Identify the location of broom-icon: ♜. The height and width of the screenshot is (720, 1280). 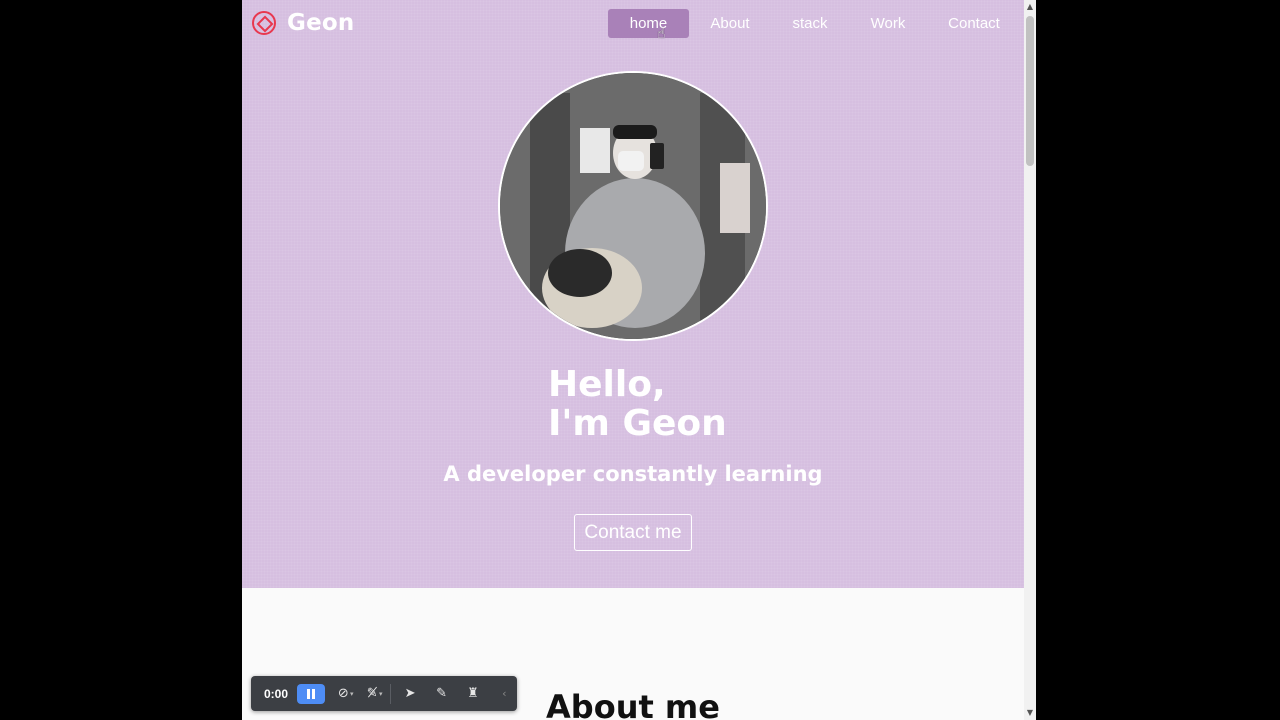
(472, 694).